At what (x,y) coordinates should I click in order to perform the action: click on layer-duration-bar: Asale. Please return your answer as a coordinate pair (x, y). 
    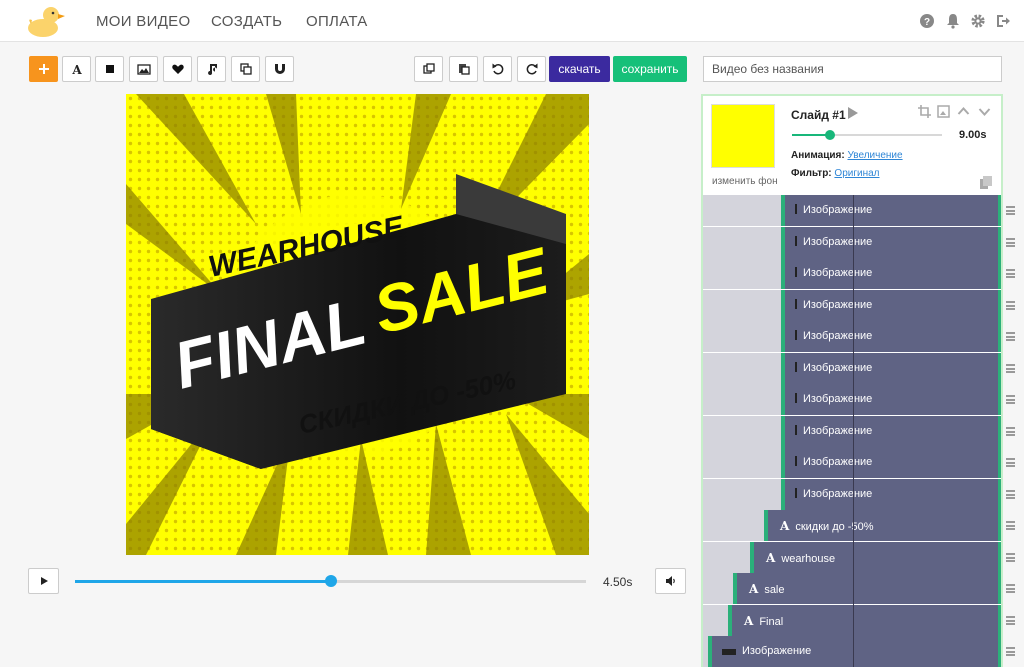
    Looking at the image, I should click on (867, 588).